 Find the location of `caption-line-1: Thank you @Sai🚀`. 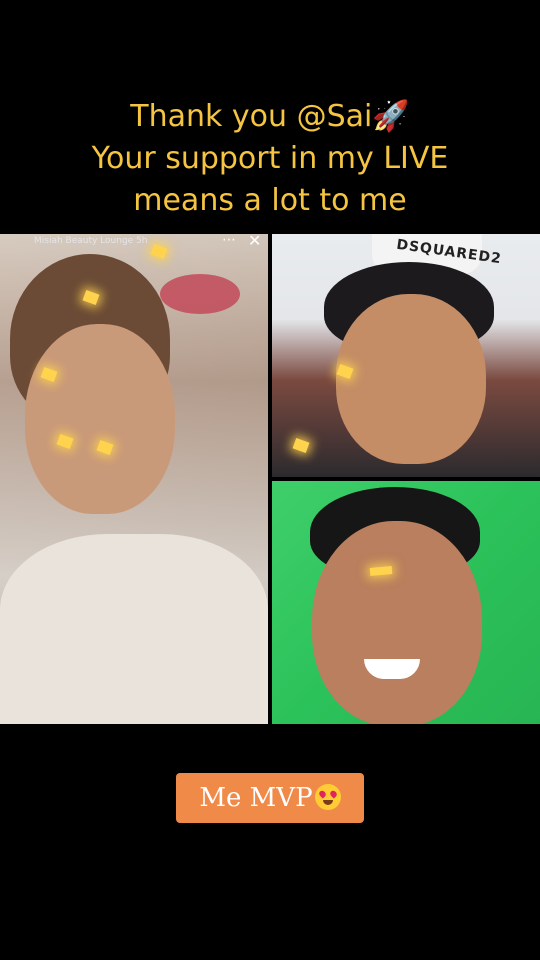

caption-line-1: Thank you @Sai🚀 is located at coordinates (270, 116).